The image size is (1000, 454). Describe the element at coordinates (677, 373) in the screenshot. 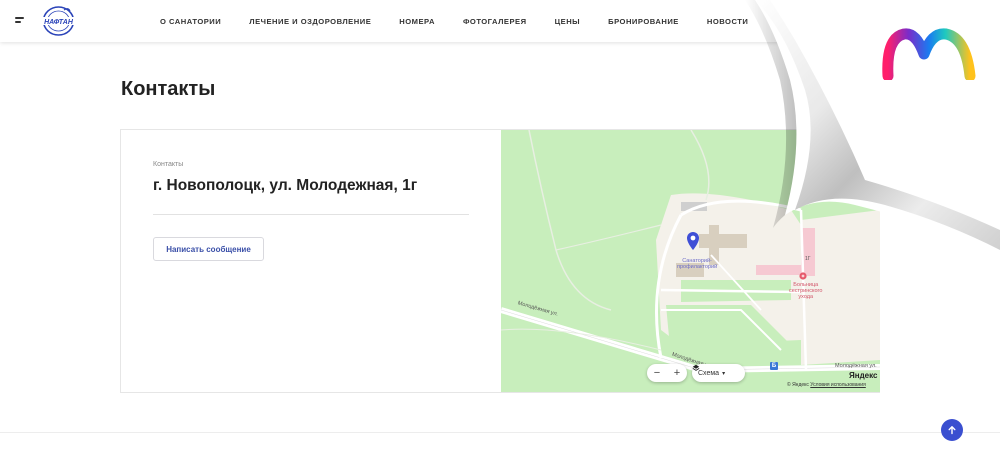

I see `zoom-in-button: +` at that location.